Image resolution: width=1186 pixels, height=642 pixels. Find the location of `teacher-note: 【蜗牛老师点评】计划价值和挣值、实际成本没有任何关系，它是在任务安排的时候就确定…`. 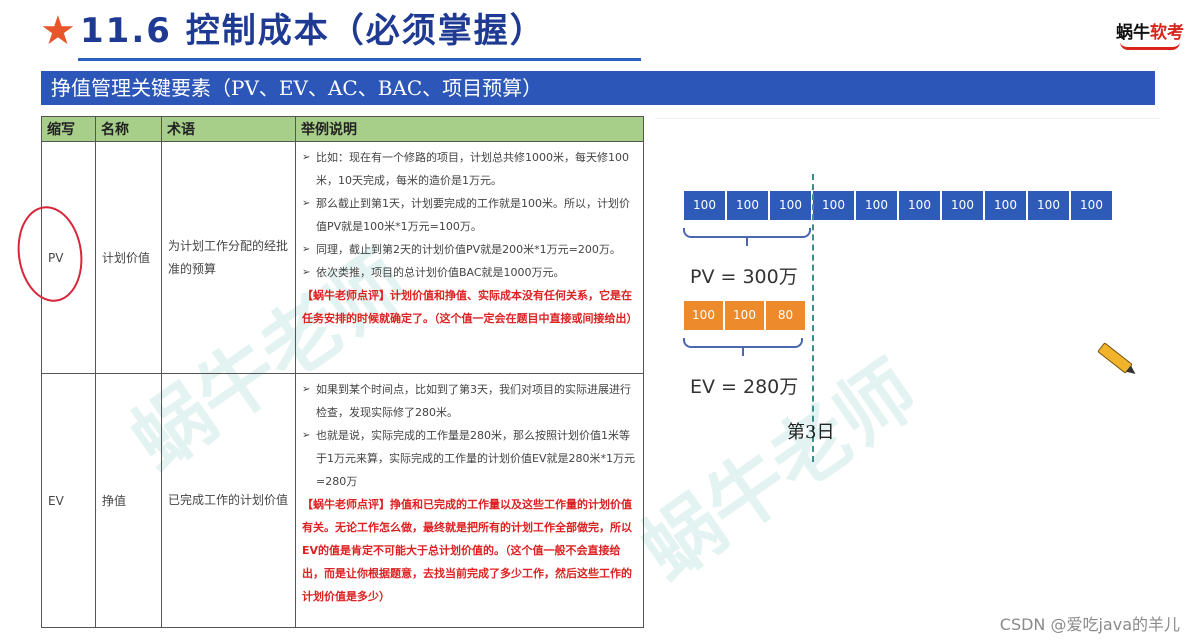

teacher-note: 【蜗牛老师点评】计划价值和挣值、实际成本没有任何关系，它是在任务安排的时候就确定… is located at coordinates (470, 307).